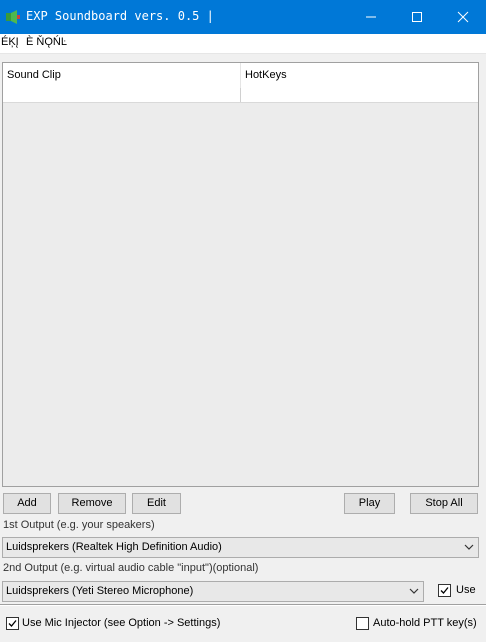  What do you see at coordinates (79, 525) in the screenshot?
I see `output1-label: 1st Output (e.g. your speakers)` at bounding box center [79, 525].